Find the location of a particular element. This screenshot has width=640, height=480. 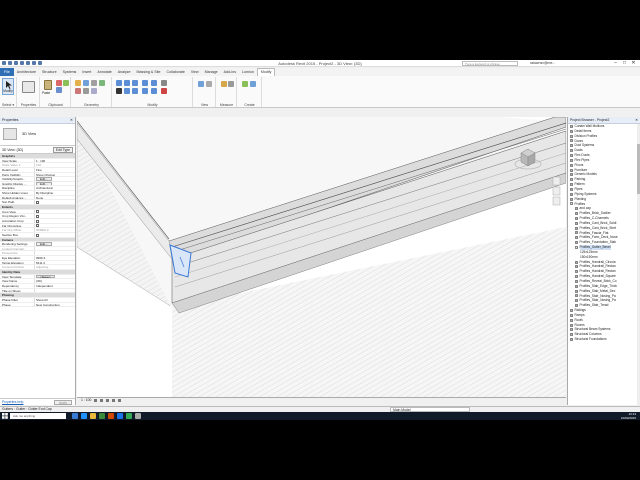

group-label-select: Select ▾ is located at coordinates (8, 105).